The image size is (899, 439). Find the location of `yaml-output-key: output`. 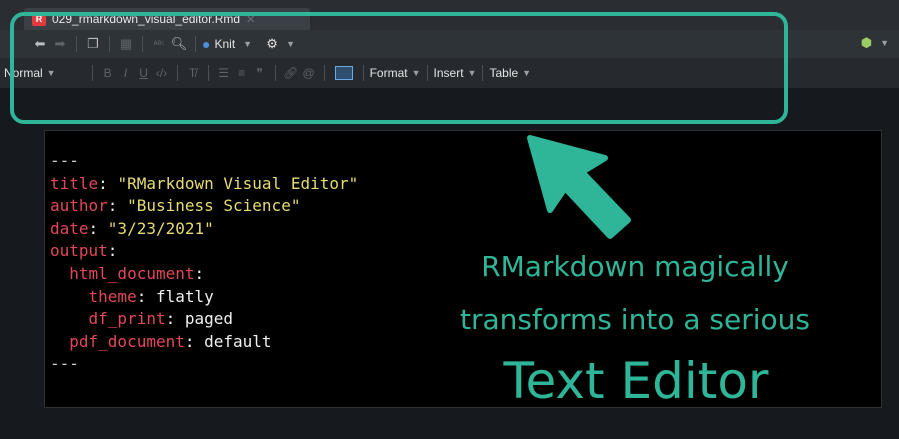

yaml-output-key: output is located at coordinates (79, 251).